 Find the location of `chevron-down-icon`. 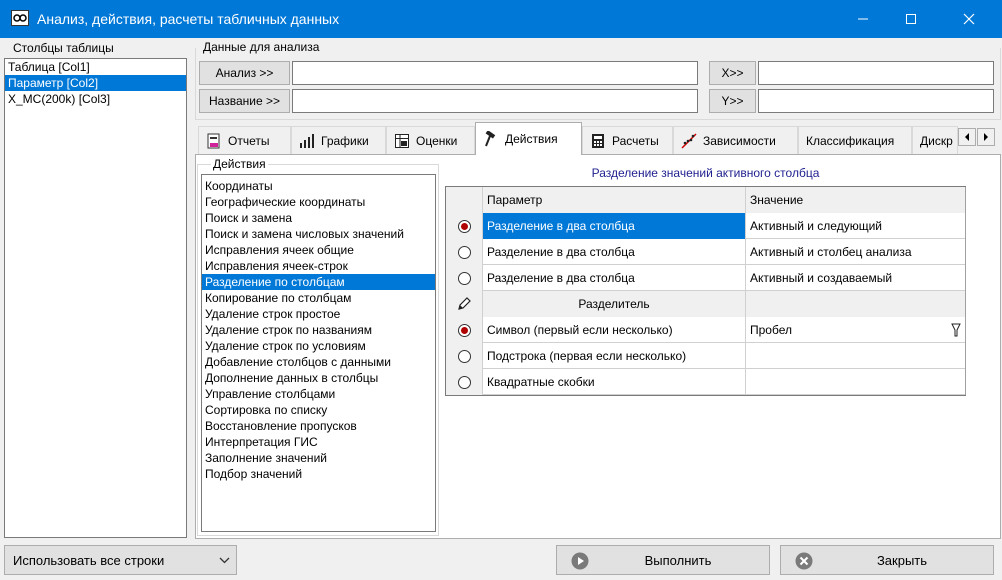

chevron-down-icon is located at coordinates (224, 560).